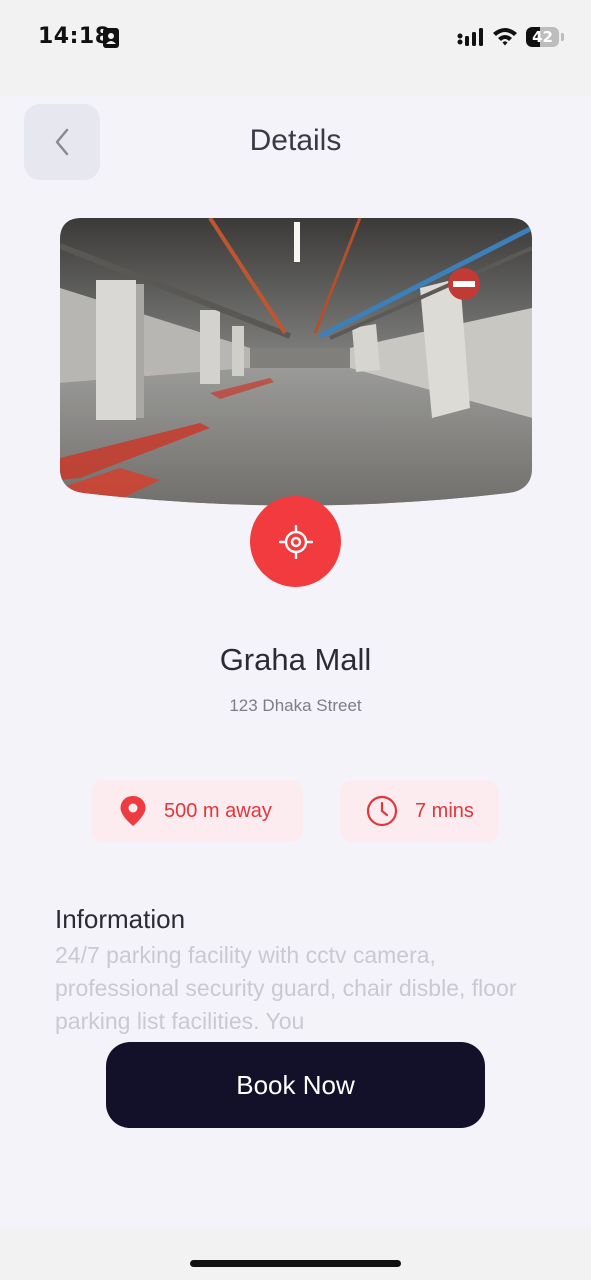 The width and height of the screenshot is (591, 1280). I want to click on home-indicator, so click(295, 1263).